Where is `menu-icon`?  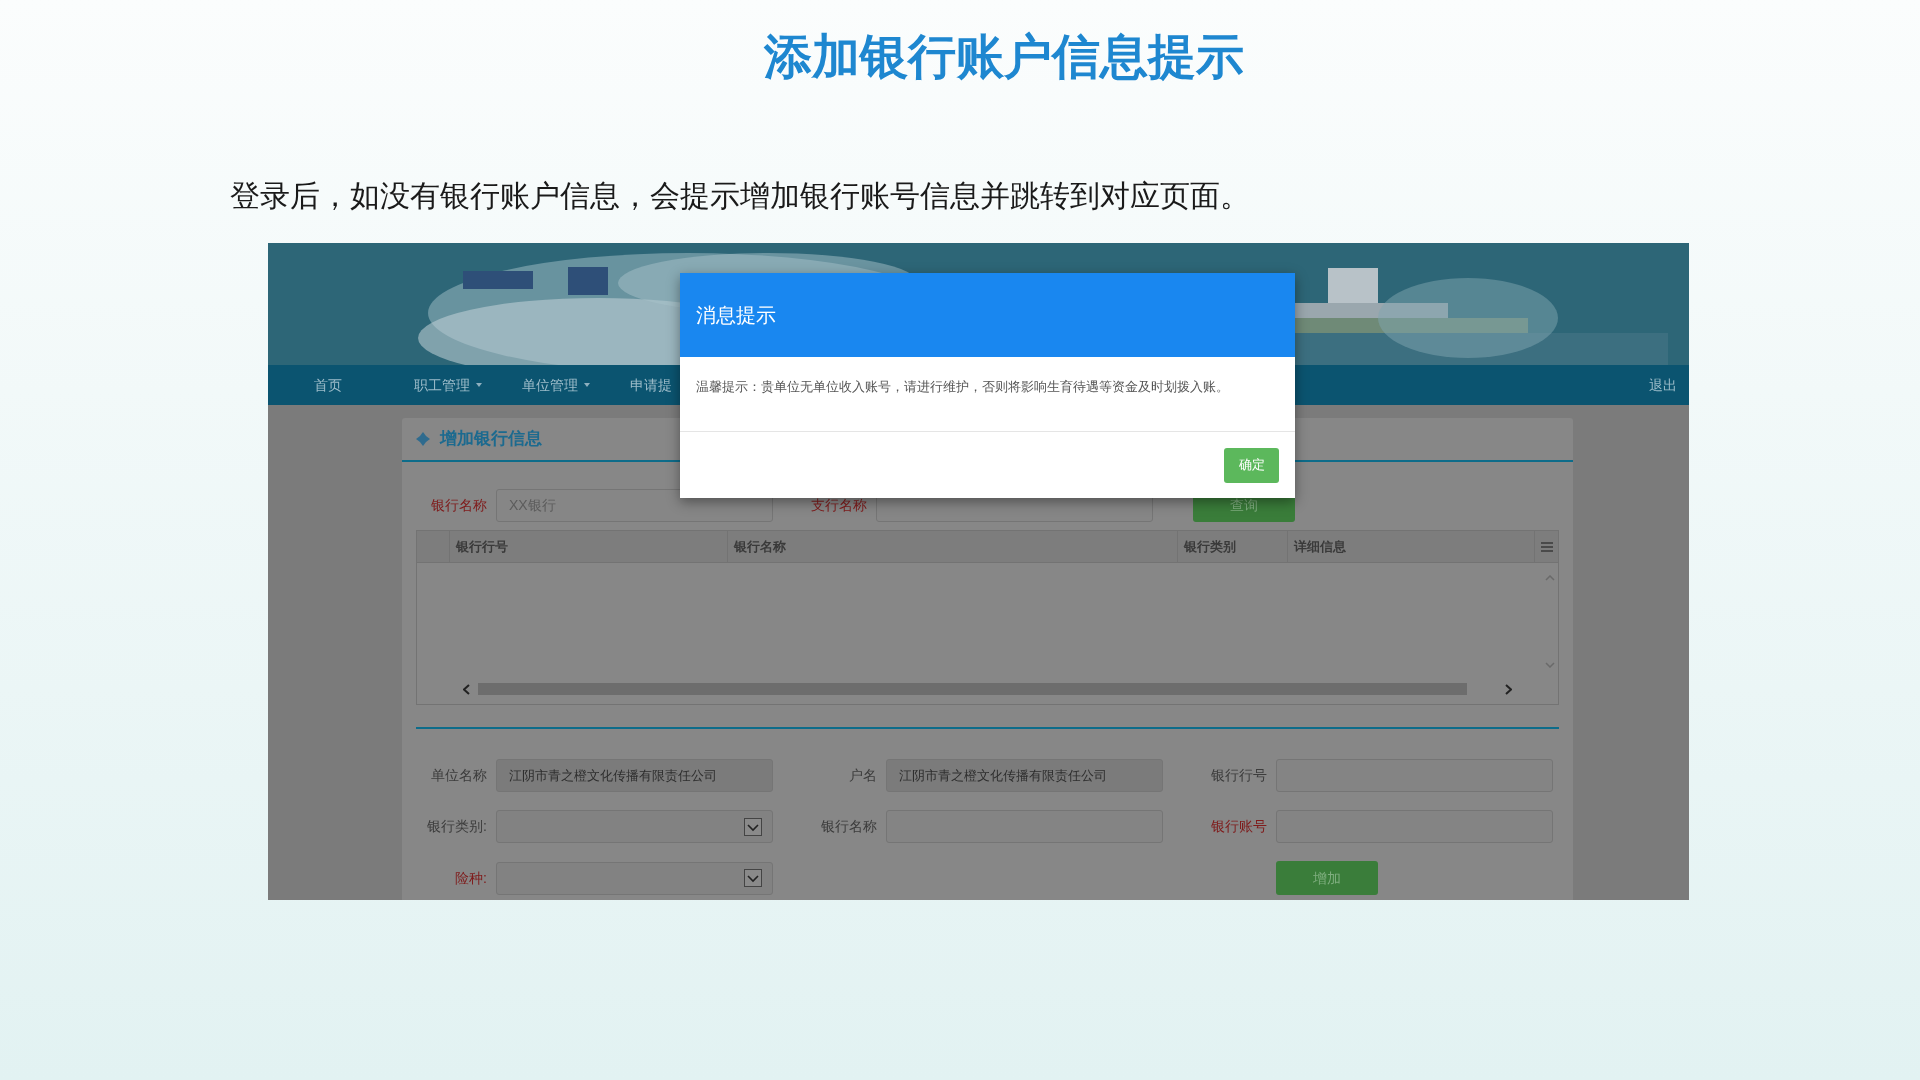
menu-icon is located at coordinates (1546, 546).